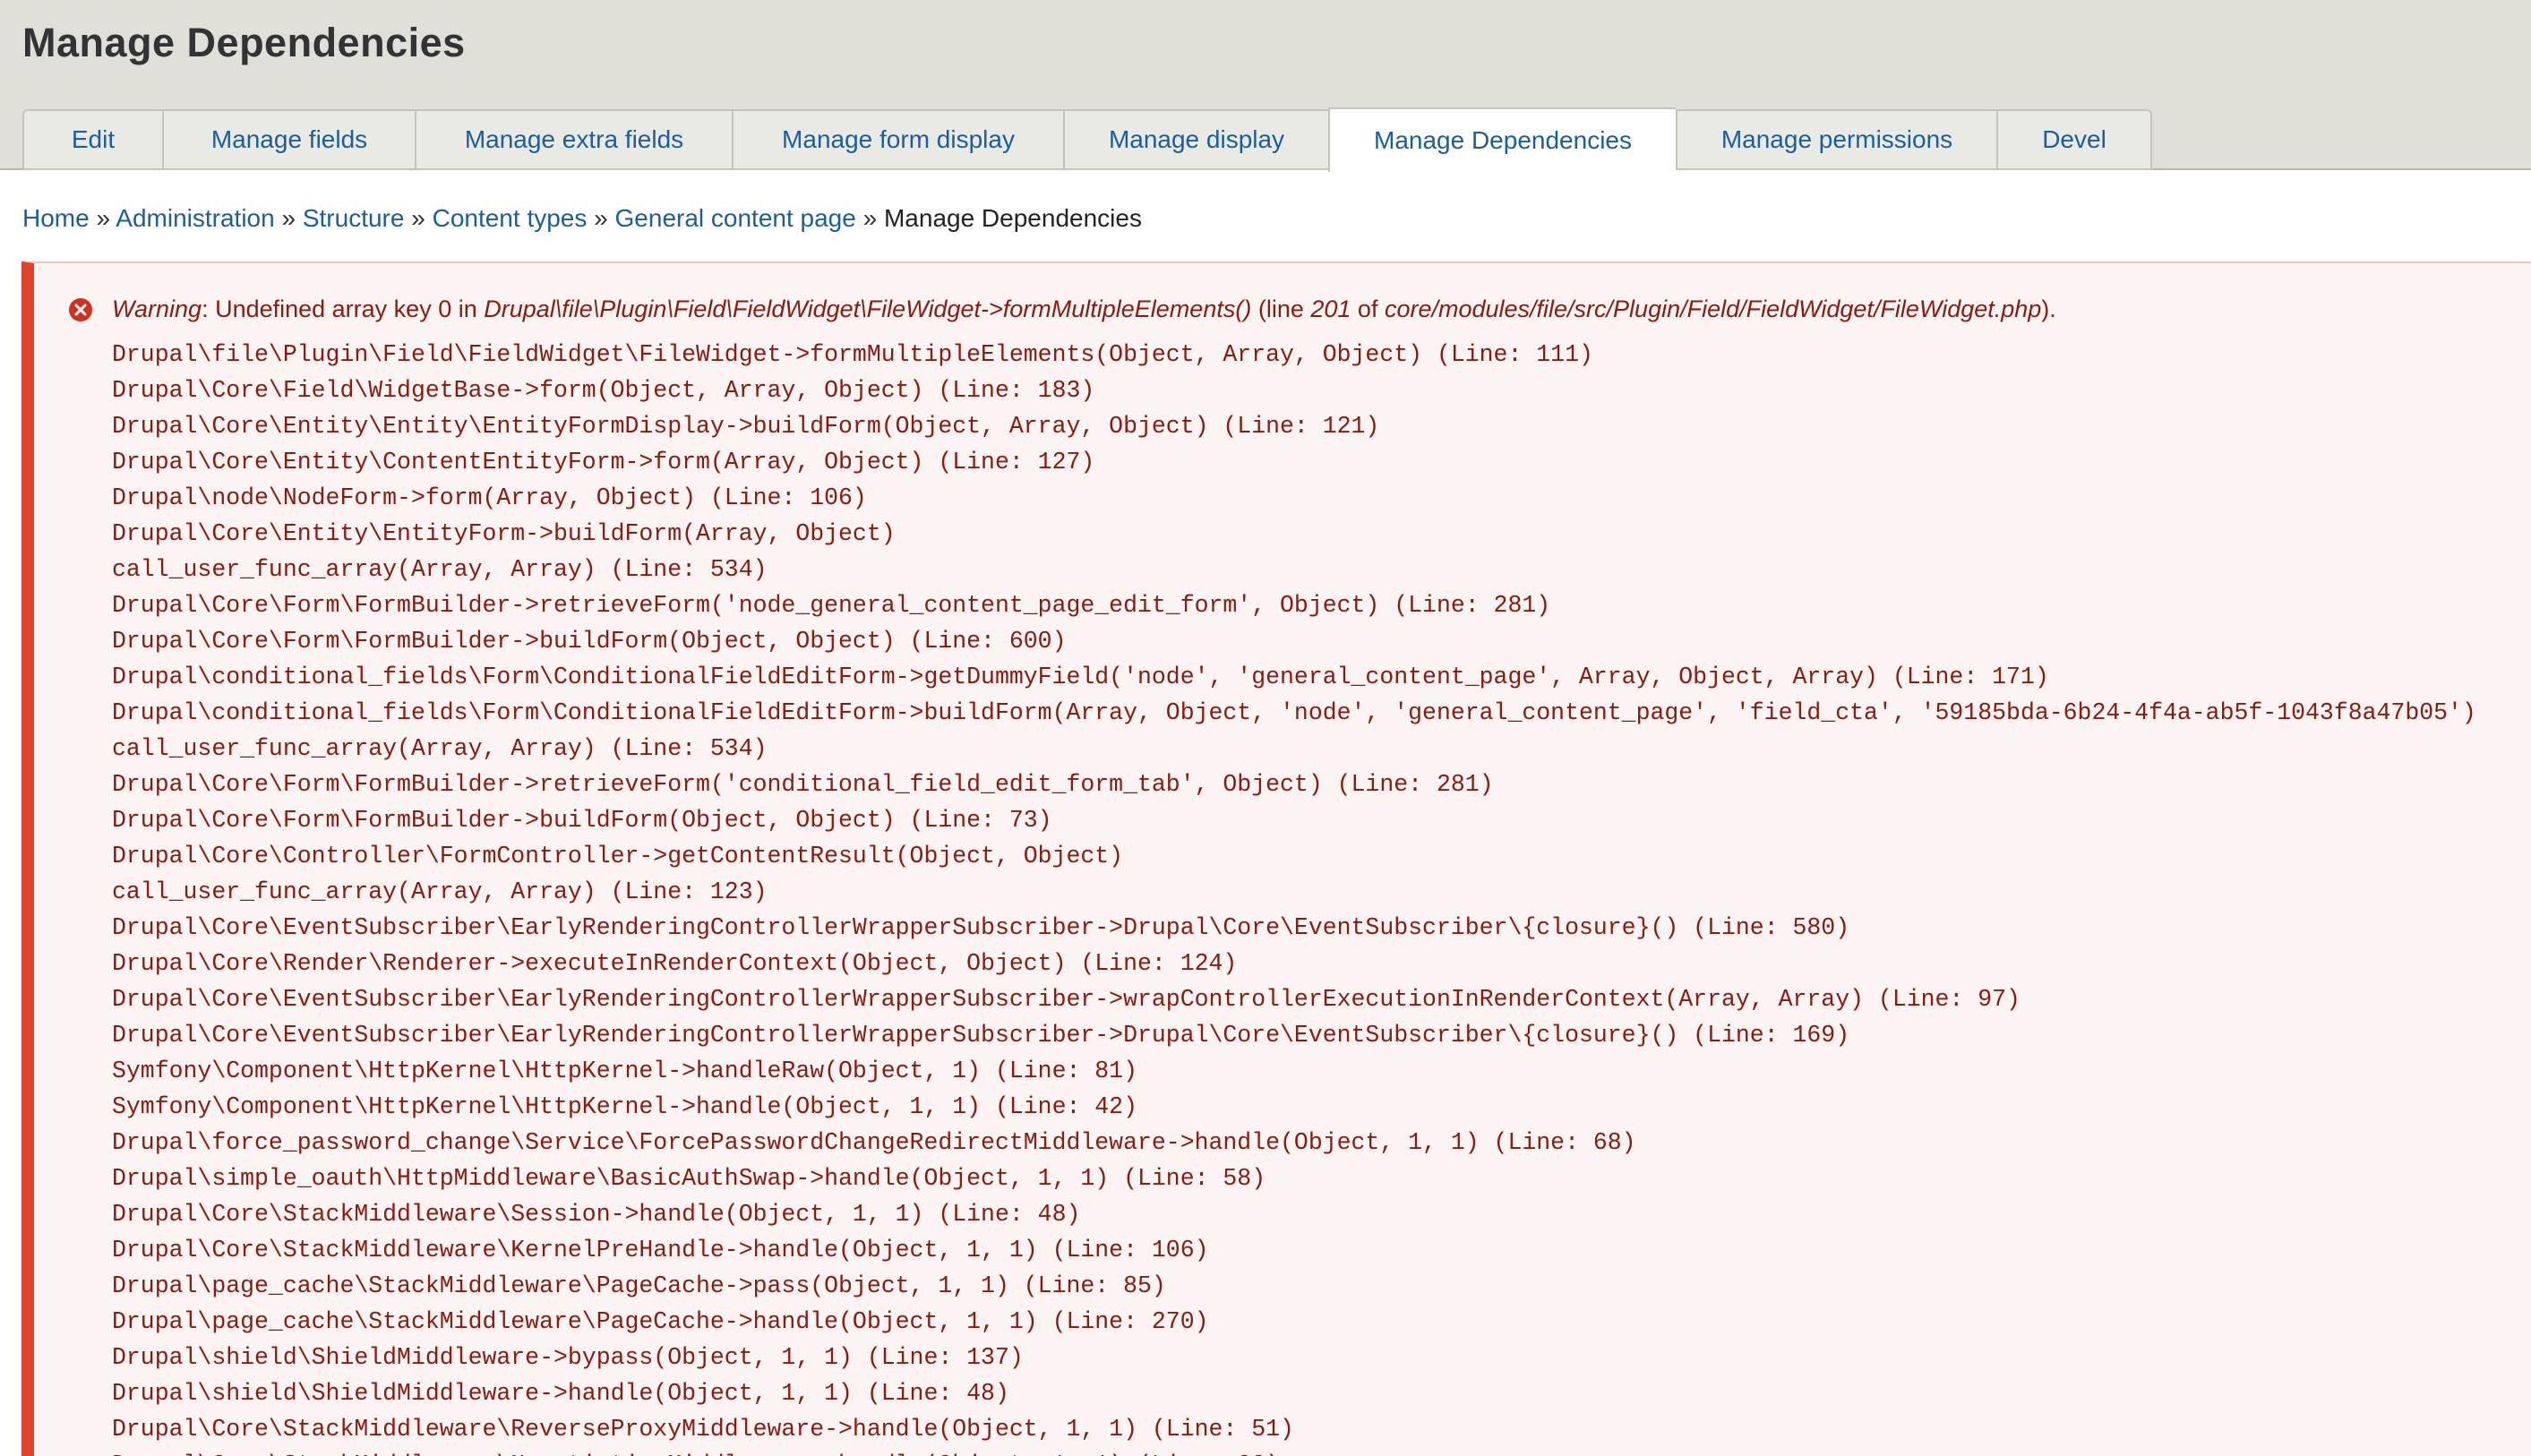 This screenshot has height=1456, width=2531. What do you see at coordinates (56, 218) in the screenshot?
I see `breadcrumb-link-home: Home` at bounding box center [56, 218].